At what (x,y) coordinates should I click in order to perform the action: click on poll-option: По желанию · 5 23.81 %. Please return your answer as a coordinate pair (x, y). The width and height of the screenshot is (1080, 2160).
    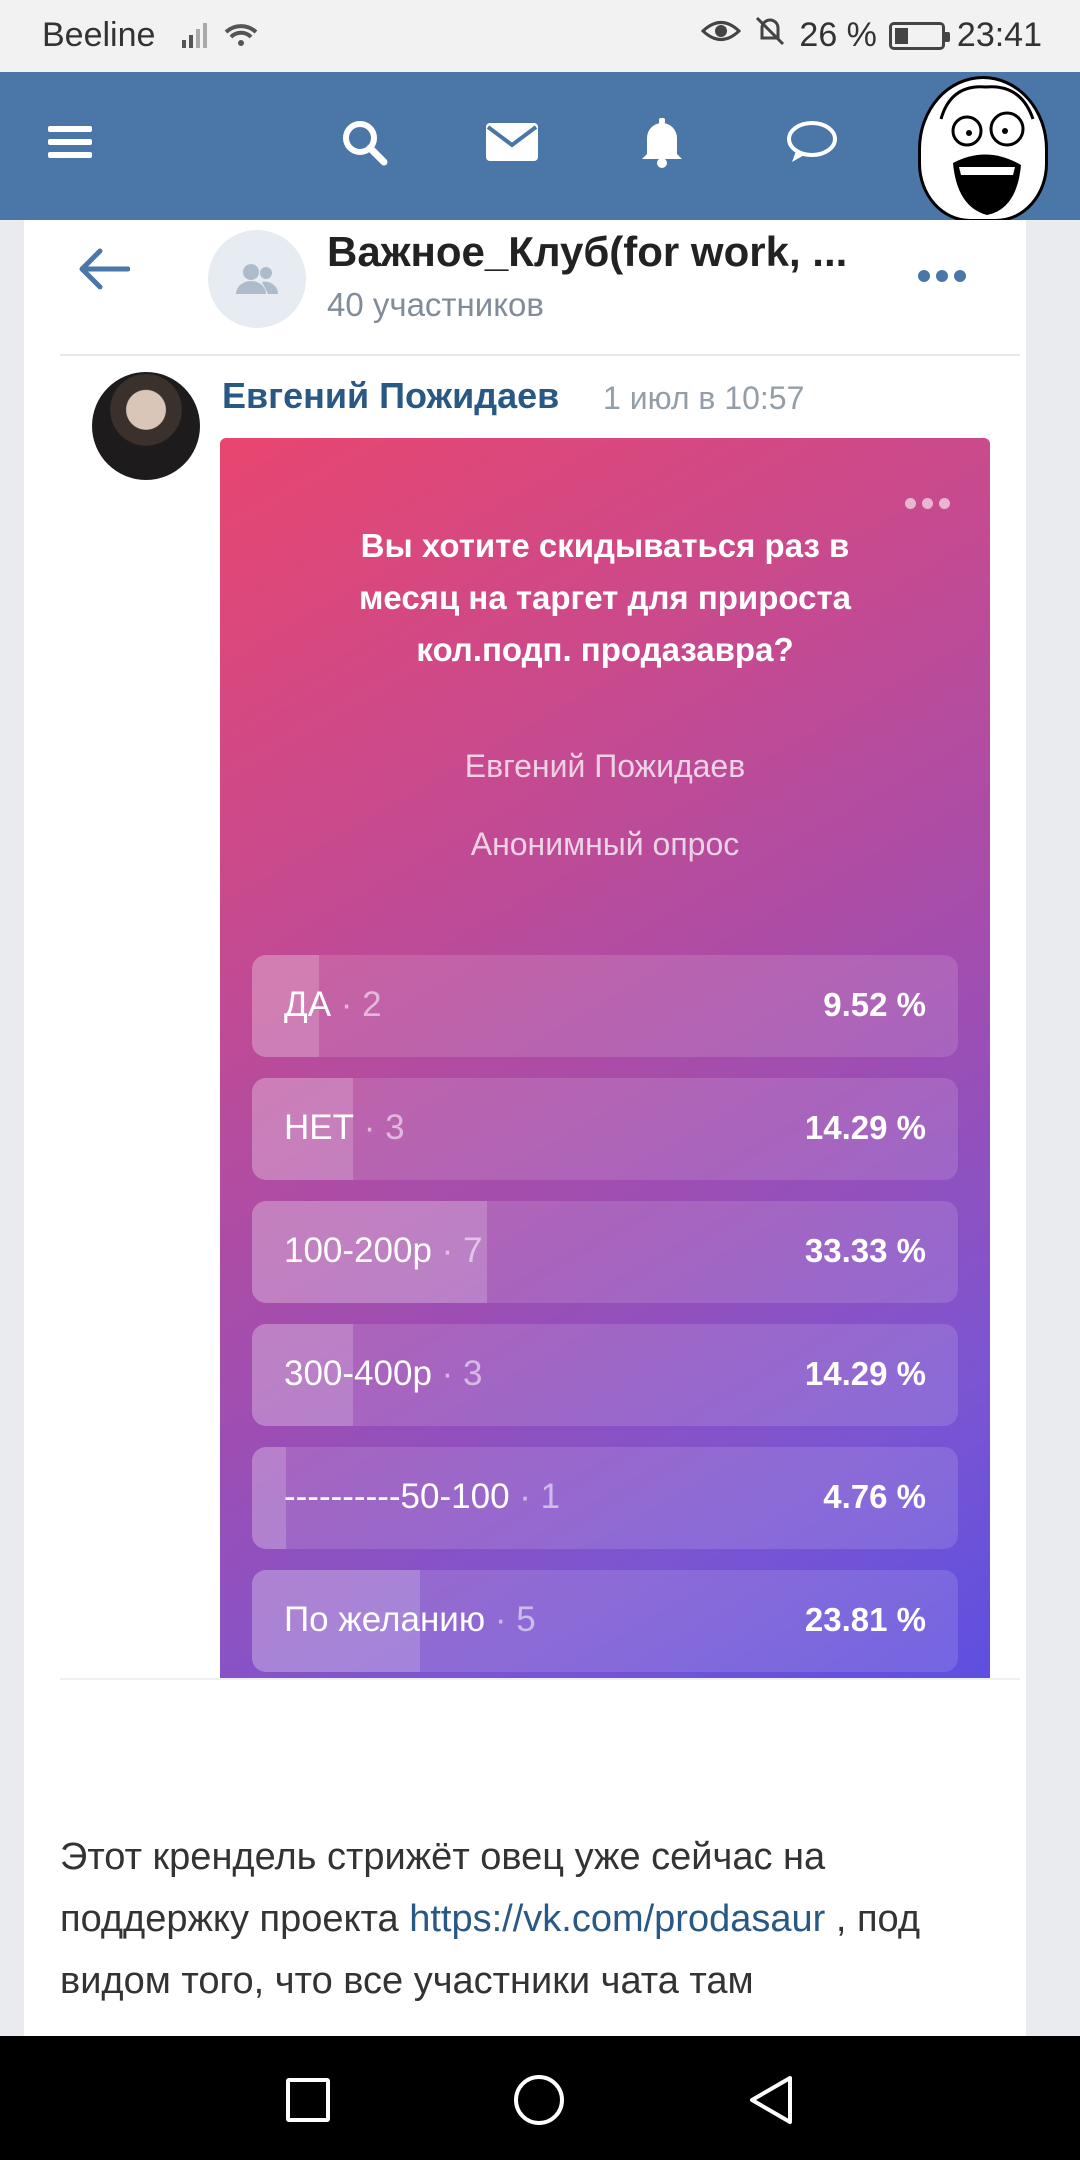
    Looking at the image, I should click on (605, 1621).